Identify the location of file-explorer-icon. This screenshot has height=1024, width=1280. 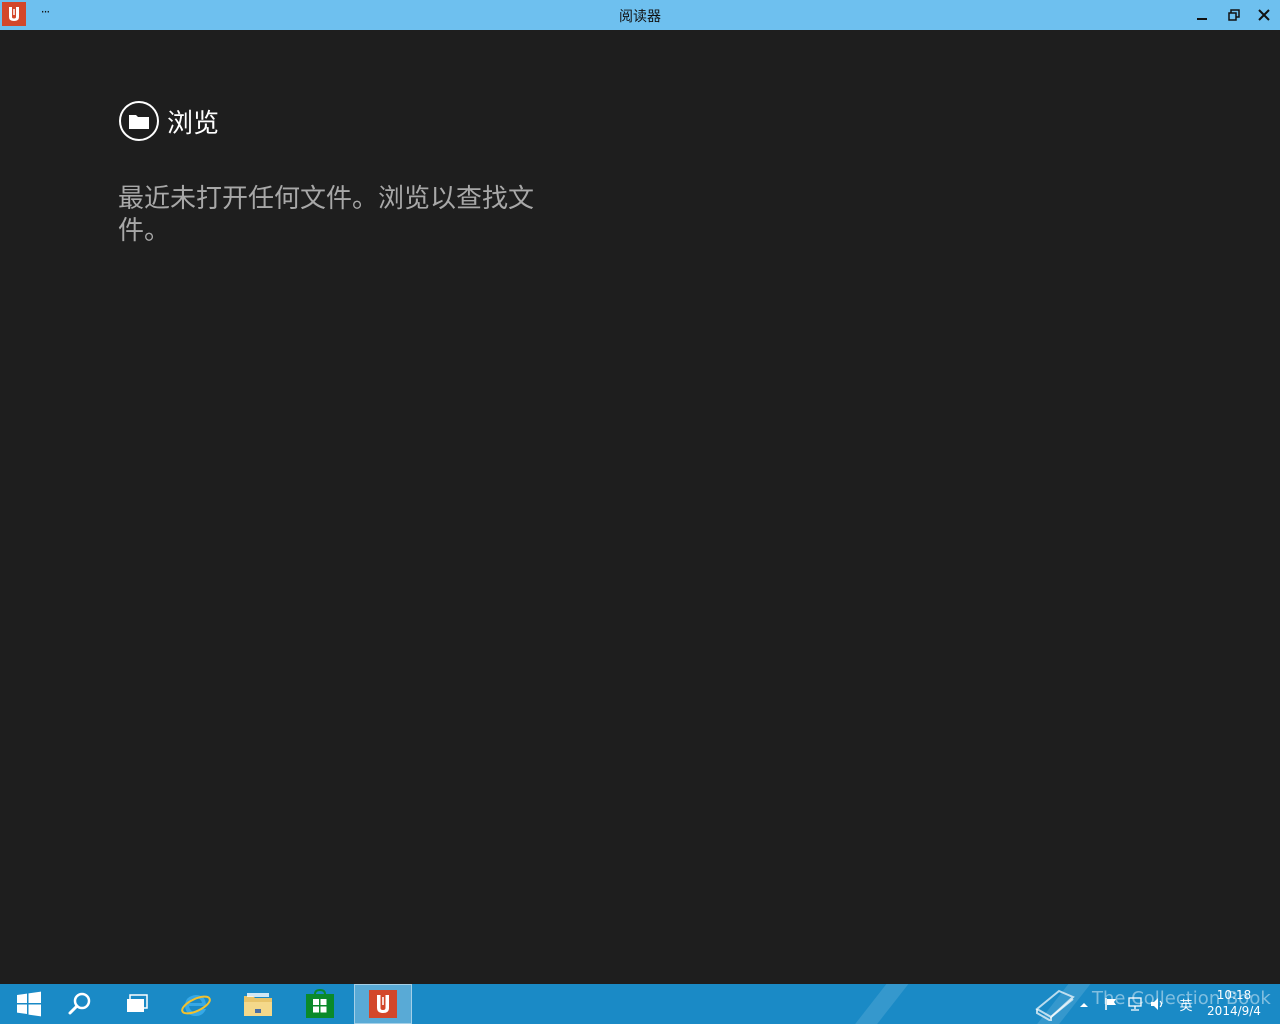
(258, 1004).